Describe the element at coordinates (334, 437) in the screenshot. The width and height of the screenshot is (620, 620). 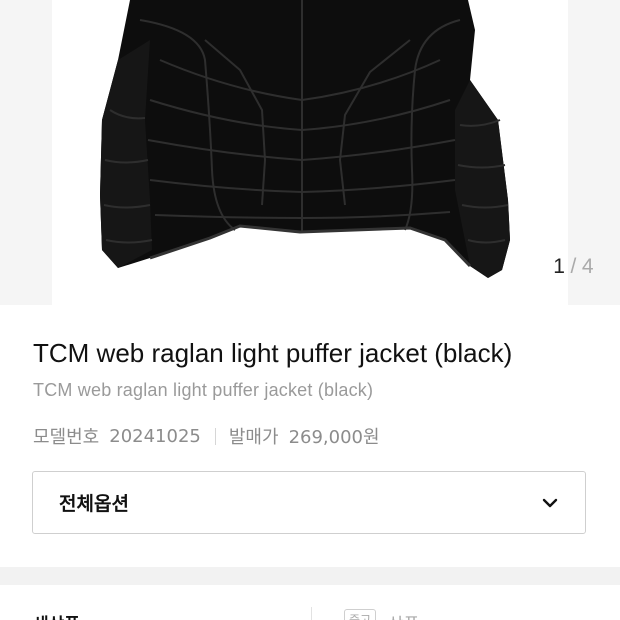
I see `release-price-value: 269,000원` at that location.